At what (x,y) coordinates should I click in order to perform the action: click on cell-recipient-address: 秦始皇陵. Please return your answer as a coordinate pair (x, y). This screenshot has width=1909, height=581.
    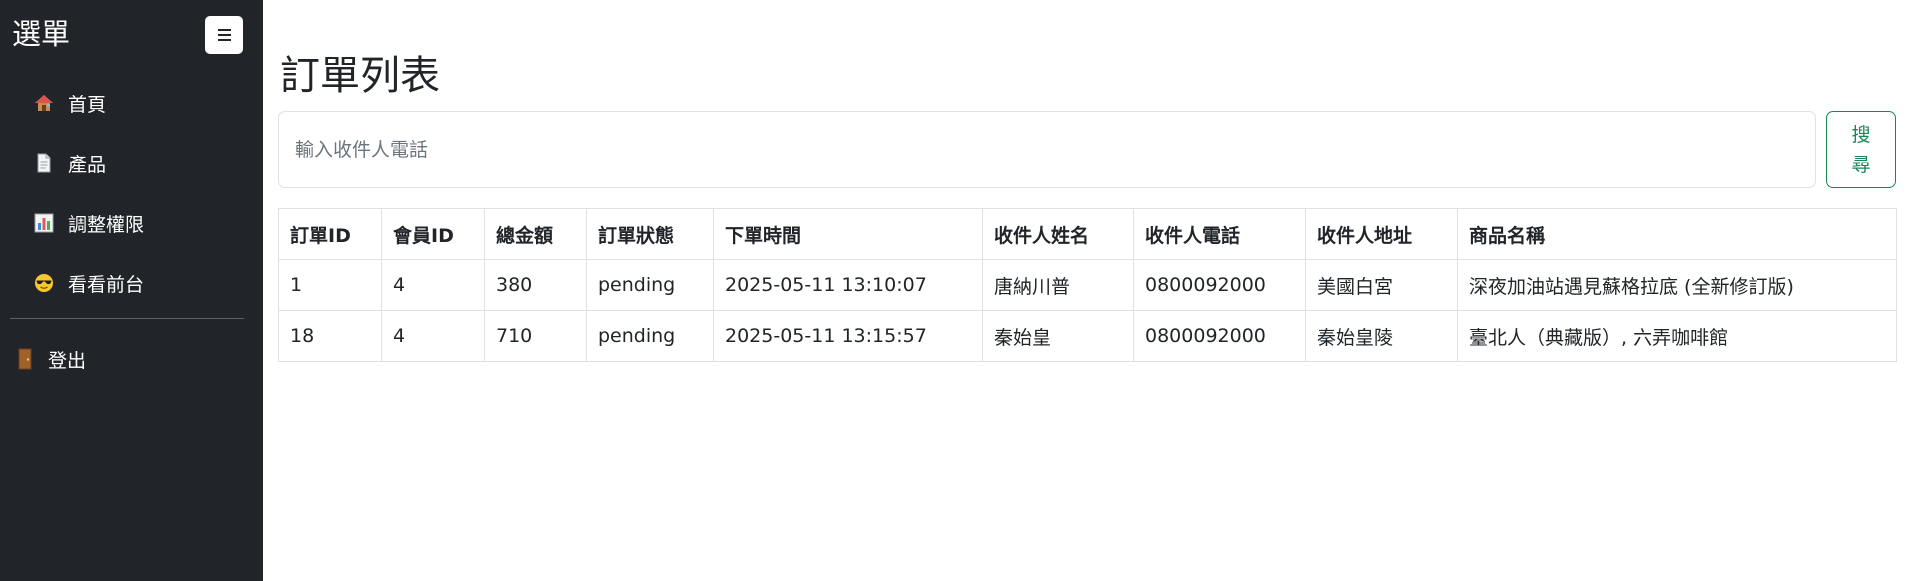
    Looking at the image, I should click on (1381, 336).